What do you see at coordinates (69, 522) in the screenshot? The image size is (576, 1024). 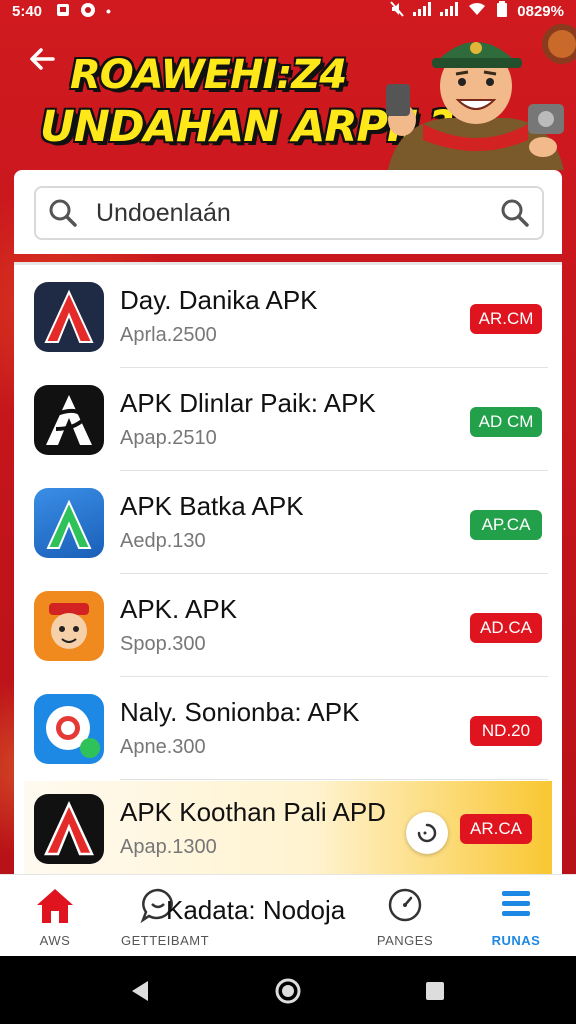 I see `app-icon-a-blue` at bounding box center [69, 522].